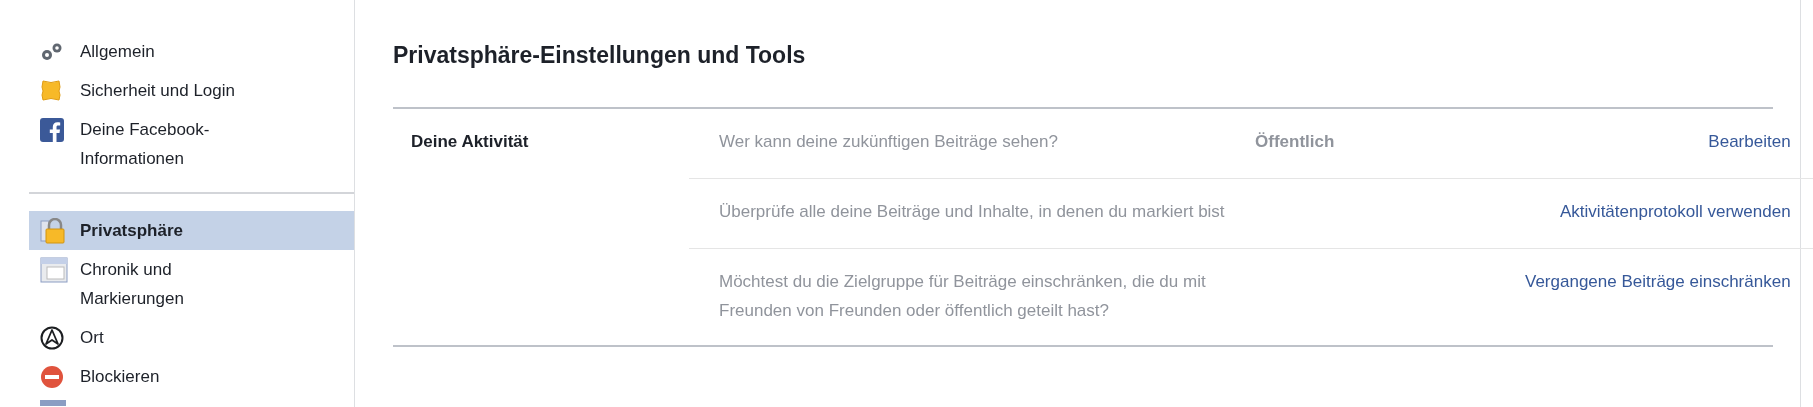 Image resolution: width=1813 pixels, height=407 pixels. I want to click on sidebar-item: Allgemein, so click(191, 51).